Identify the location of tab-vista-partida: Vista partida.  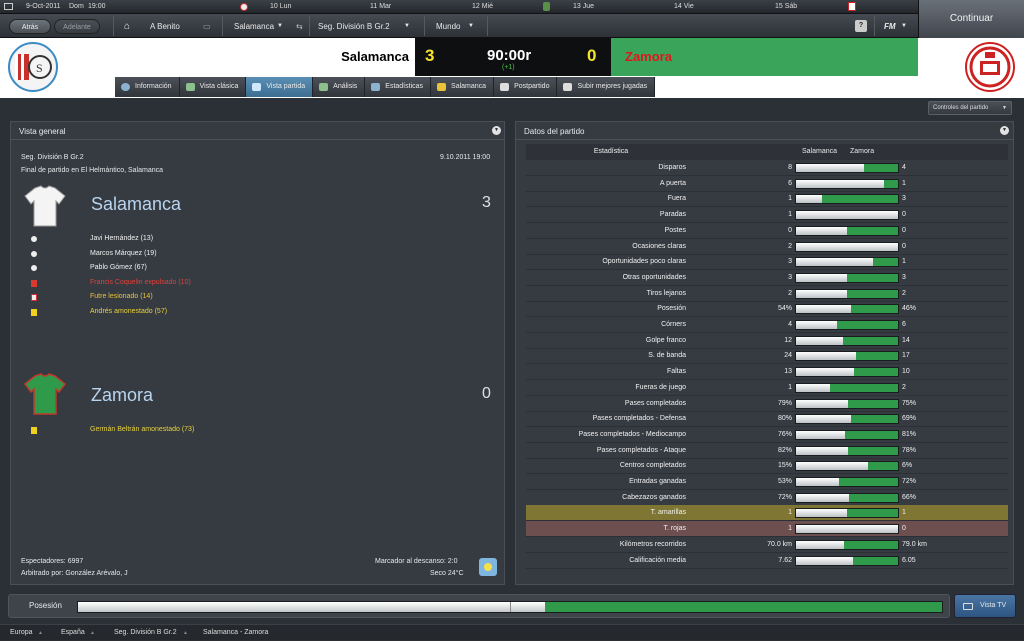
(280, 87).